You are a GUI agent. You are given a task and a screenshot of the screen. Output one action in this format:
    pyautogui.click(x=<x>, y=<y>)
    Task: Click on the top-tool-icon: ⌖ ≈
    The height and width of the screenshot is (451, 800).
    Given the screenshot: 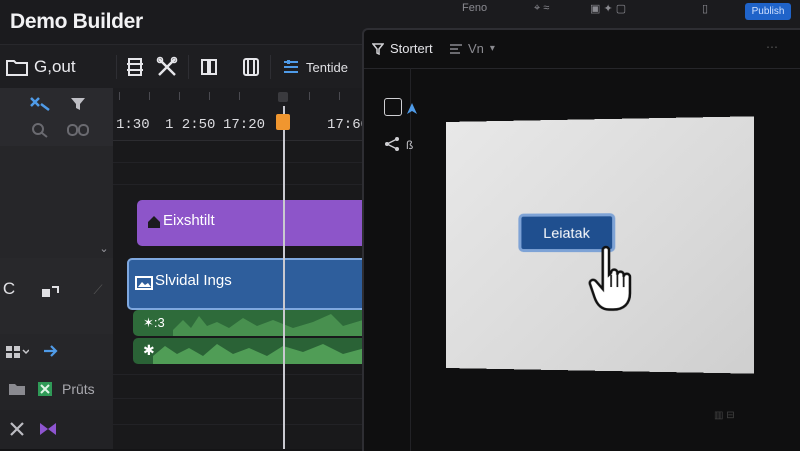 What is the action you would take?
    pyautogui.click(x=541, y=8)
    